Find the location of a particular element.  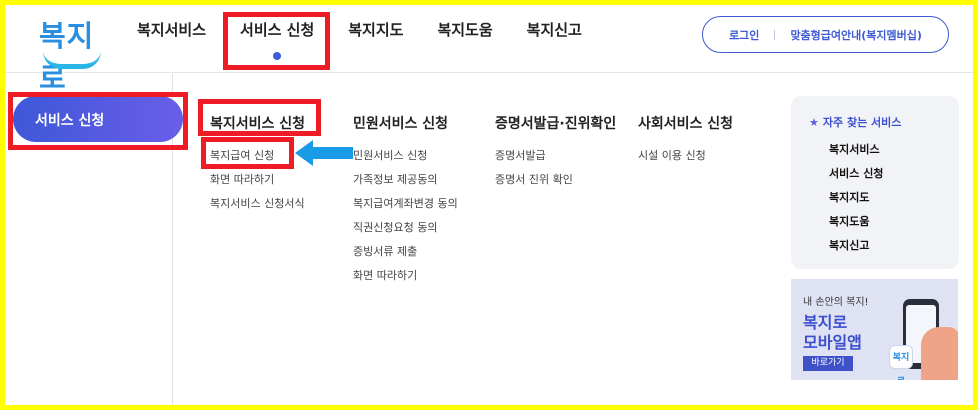

quick-services-list: 복지서비스 서비스 신청 복지지도 복지도움 복지신고 is located at coordinates (856, 201).